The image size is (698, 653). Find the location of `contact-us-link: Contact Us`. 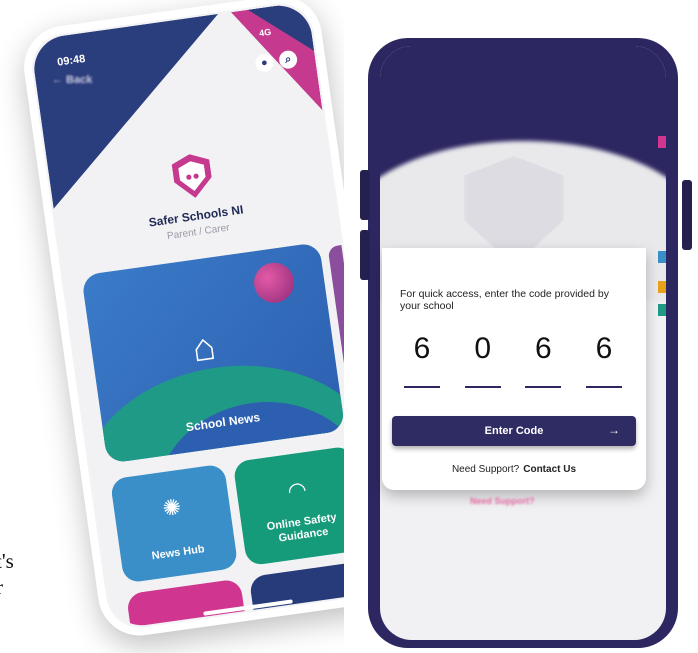

contact-us-link: Contact Us is located at coordinates (549, 469).